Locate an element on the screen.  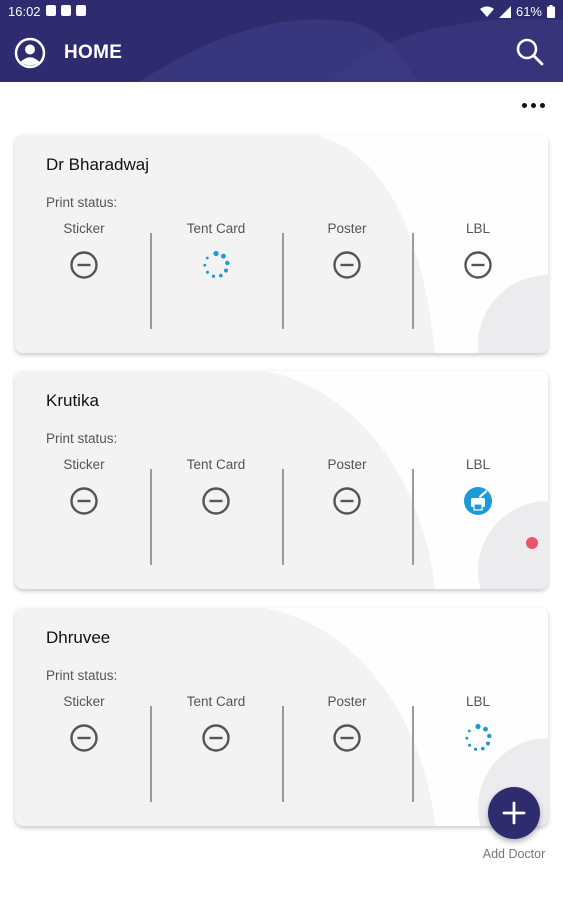
gallery-notification-icon is located at coordinates (51, 10).